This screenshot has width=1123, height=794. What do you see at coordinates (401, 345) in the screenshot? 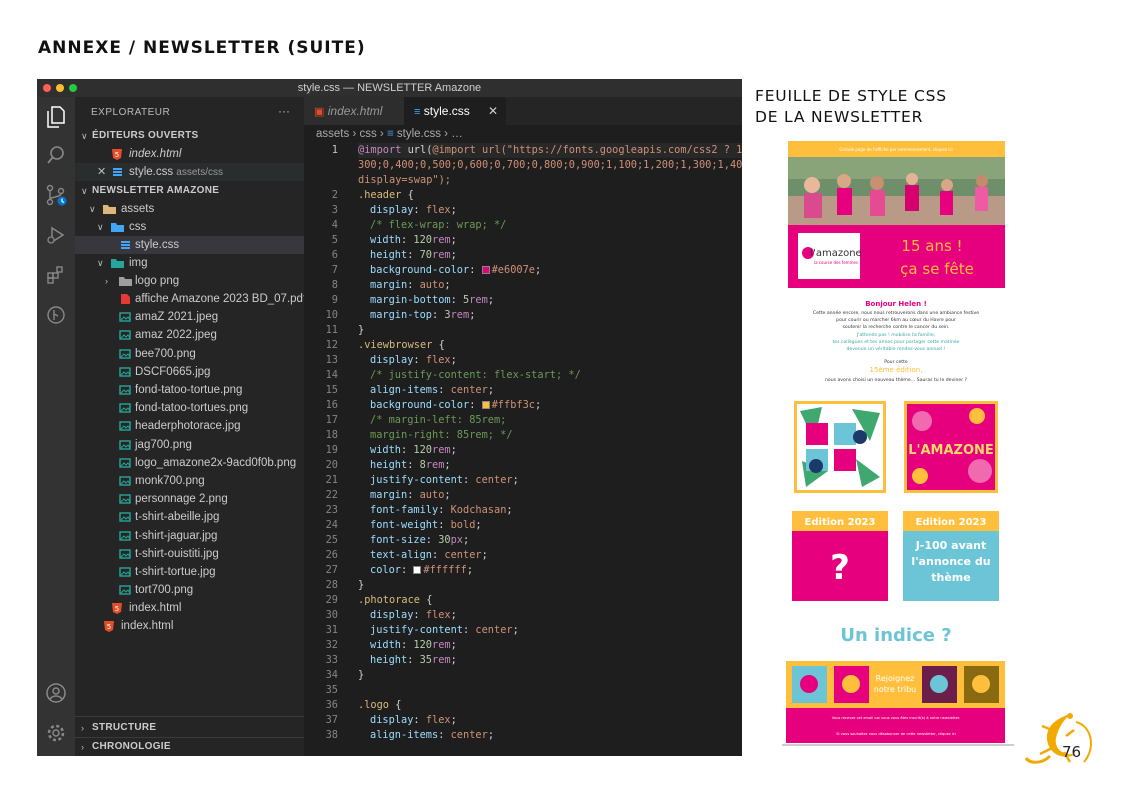
I see `code-line: .viewbrowser {` at bounding box center [401, 345].